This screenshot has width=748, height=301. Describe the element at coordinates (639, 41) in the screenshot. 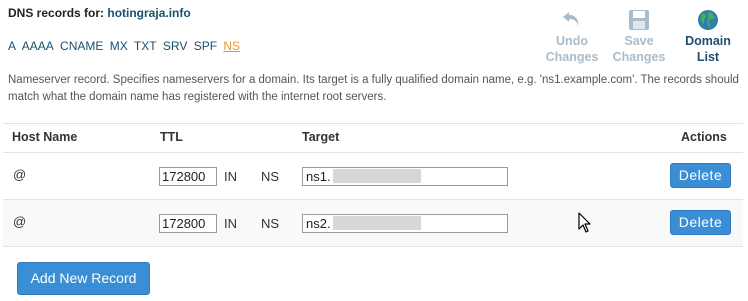

I see `save-label-line1: Save` at that location.